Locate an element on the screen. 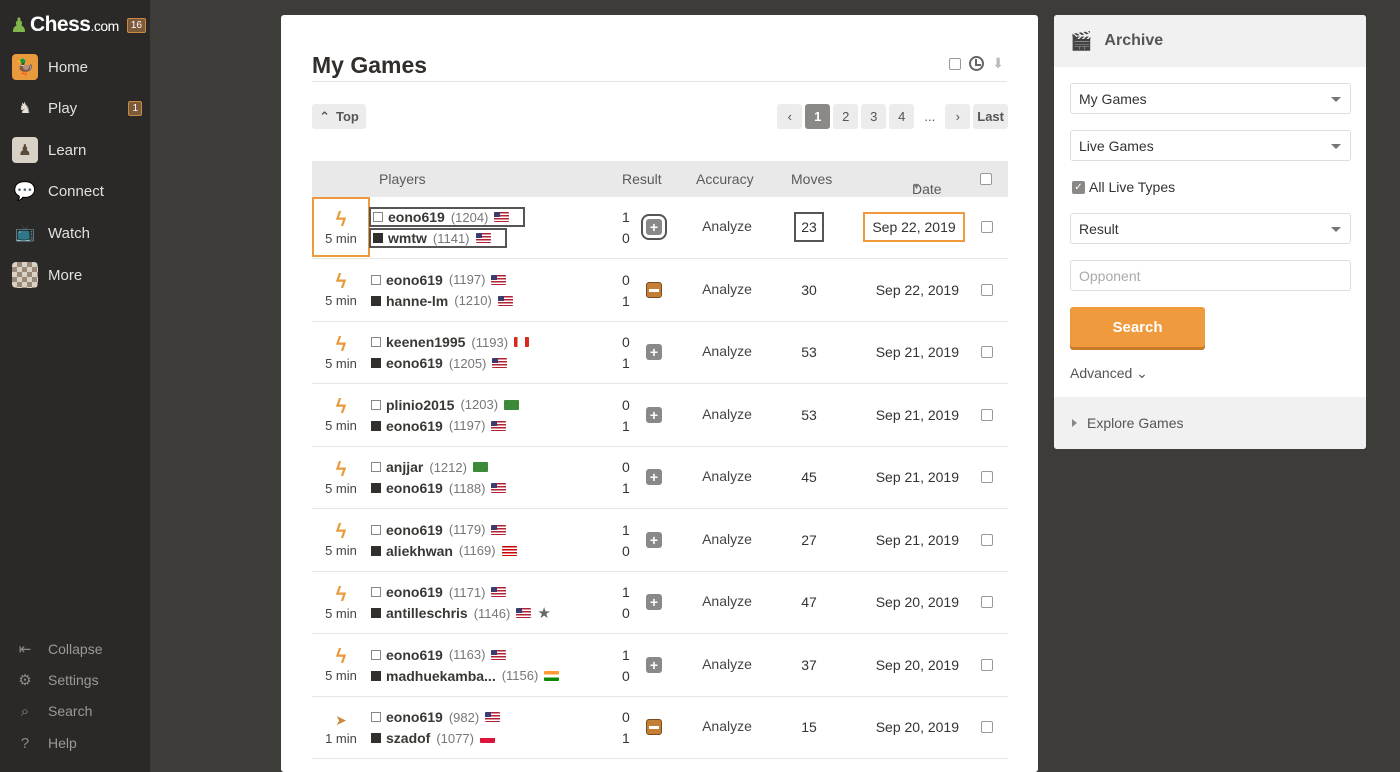  black-player: eono619 (1205) is located at coordinates (439, 363).